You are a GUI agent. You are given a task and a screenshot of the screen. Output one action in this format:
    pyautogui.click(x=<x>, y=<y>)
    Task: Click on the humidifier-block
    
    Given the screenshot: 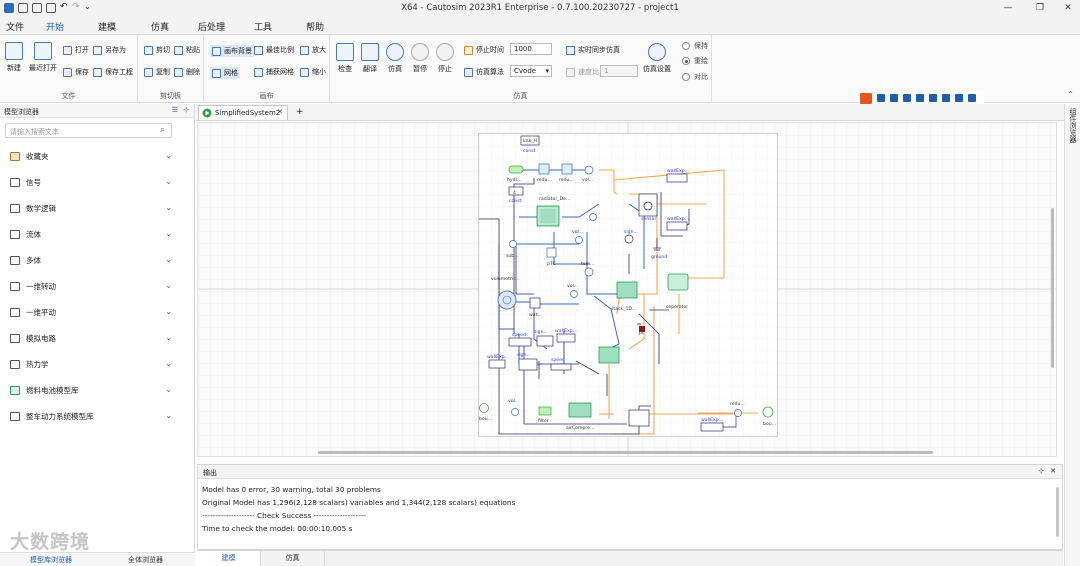 What is the action you would take?
    pyautogui.click(x=639, y=418)
    